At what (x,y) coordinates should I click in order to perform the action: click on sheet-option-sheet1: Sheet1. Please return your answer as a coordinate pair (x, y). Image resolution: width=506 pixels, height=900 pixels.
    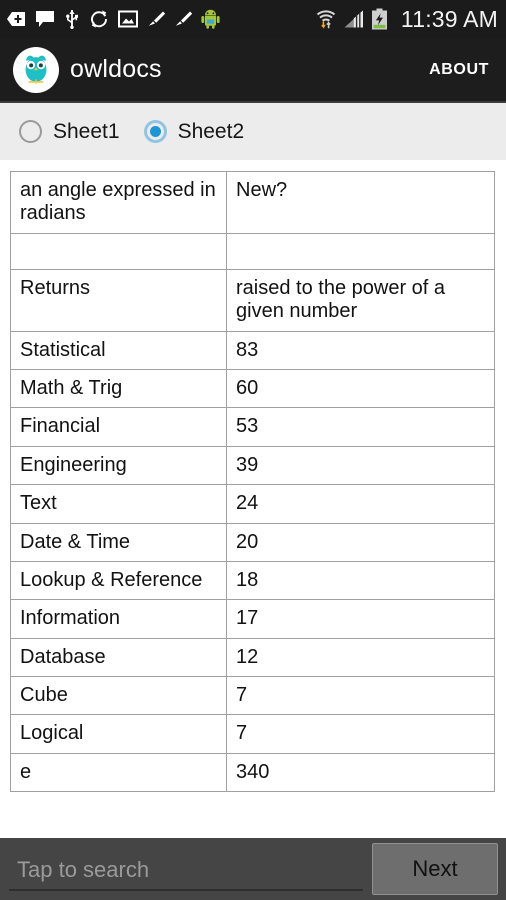
    Looking at the image, I should click on (69, 132).